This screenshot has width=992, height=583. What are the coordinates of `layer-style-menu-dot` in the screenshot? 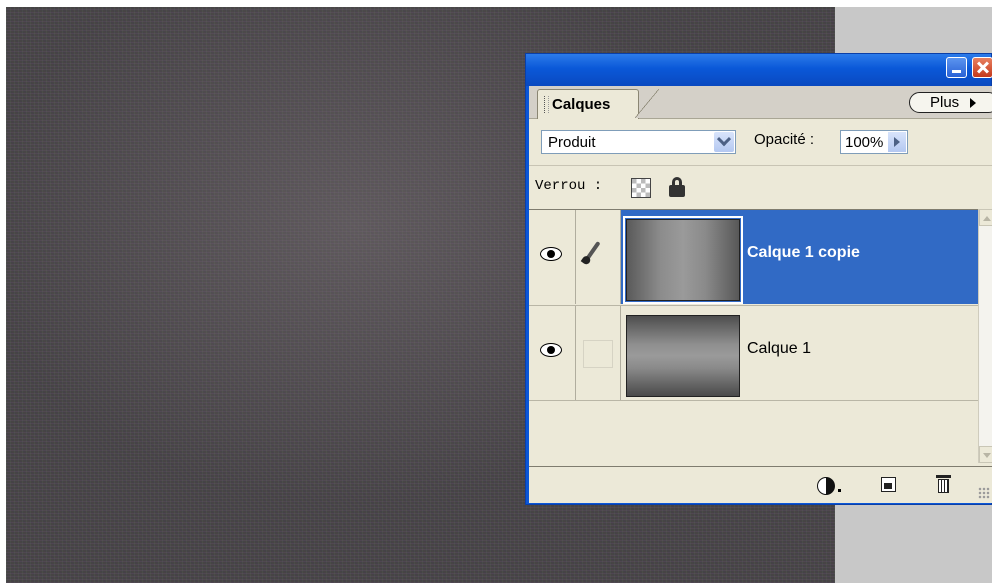 It's located at (839, 490).